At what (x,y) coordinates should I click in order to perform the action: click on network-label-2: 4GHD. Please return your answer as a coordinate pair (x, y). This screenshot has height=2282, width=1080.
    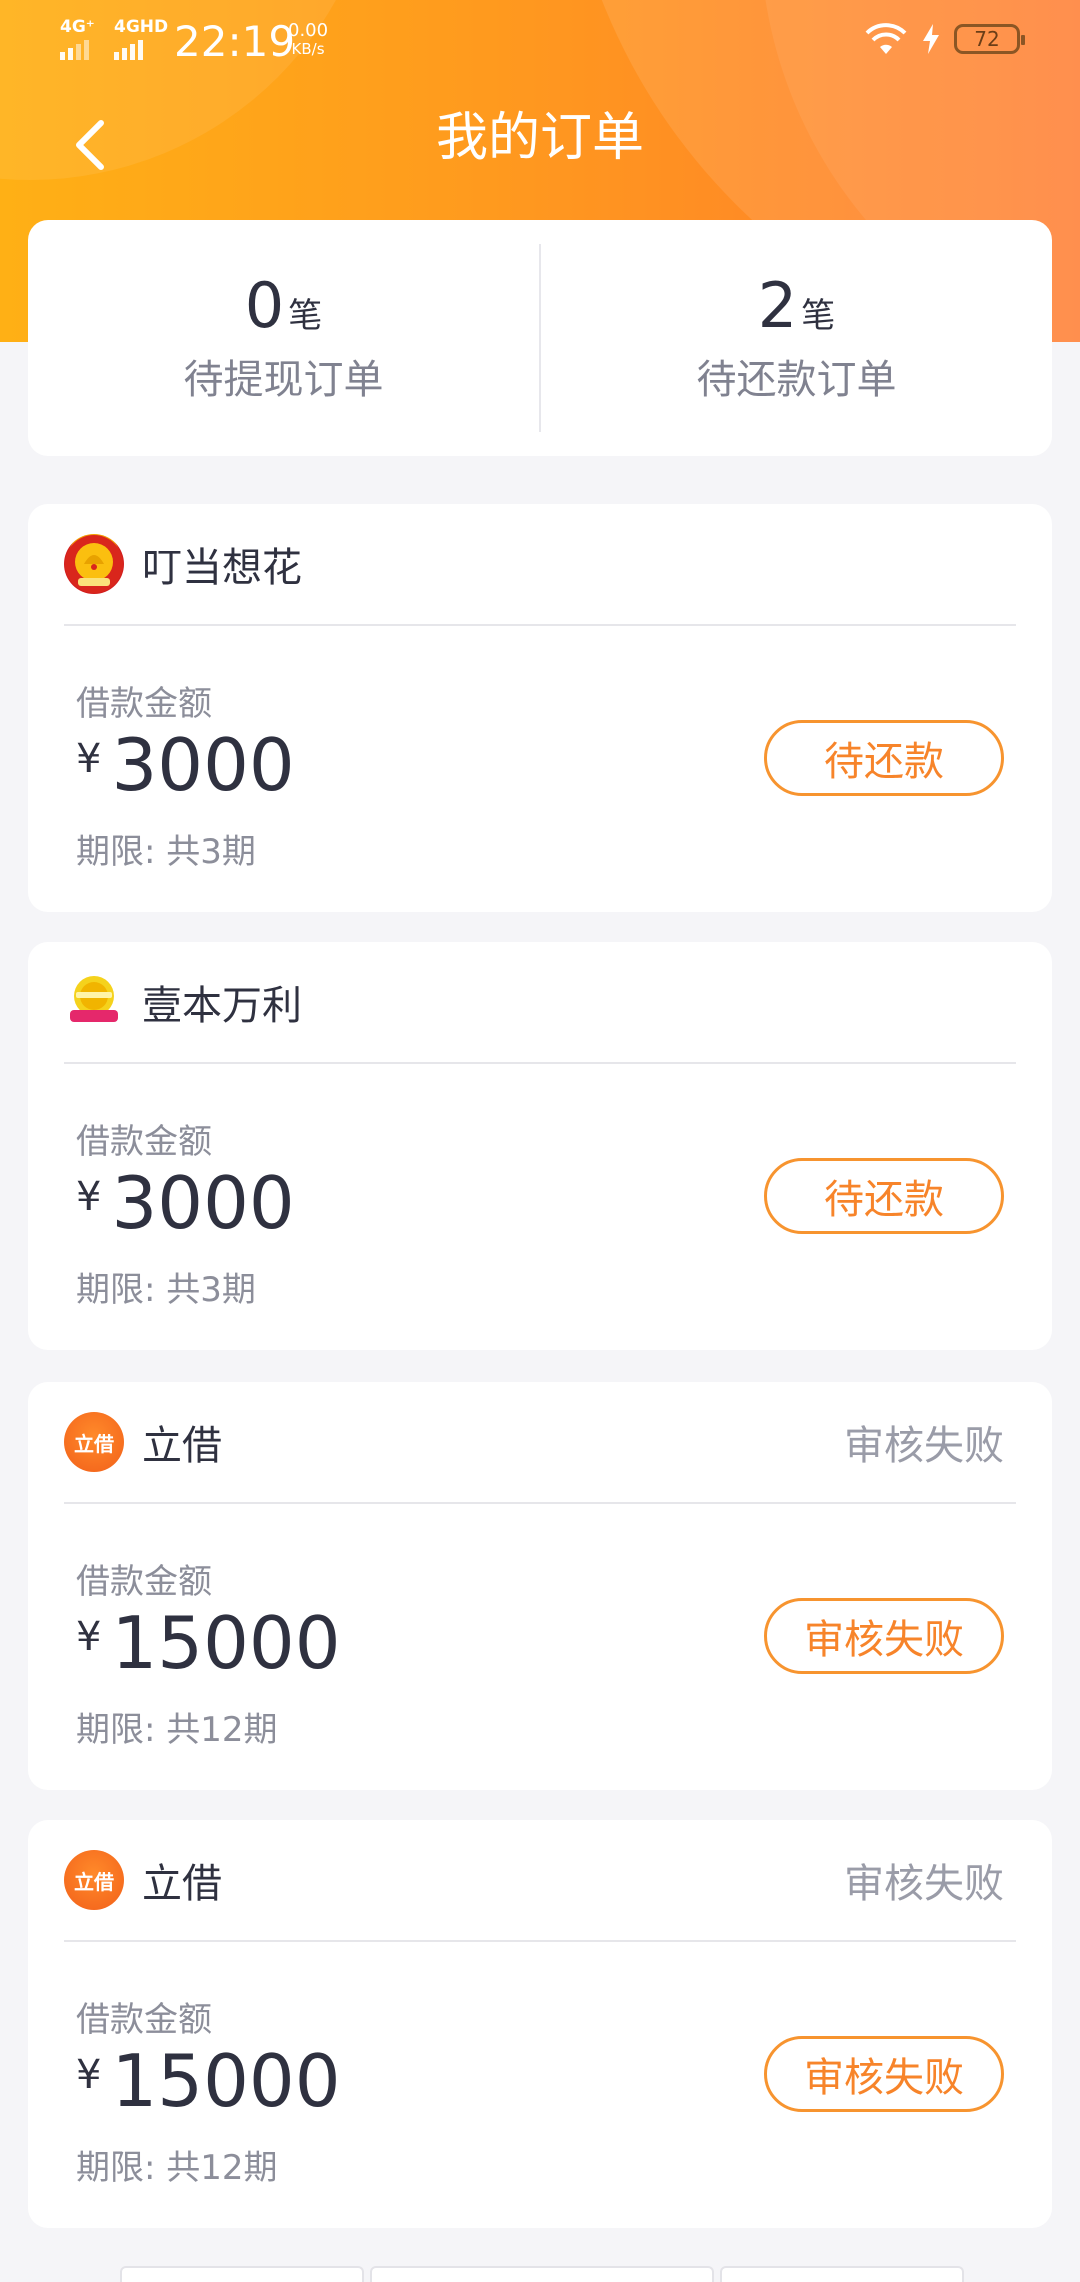
    Looking at the image, I should click on (141, 27).